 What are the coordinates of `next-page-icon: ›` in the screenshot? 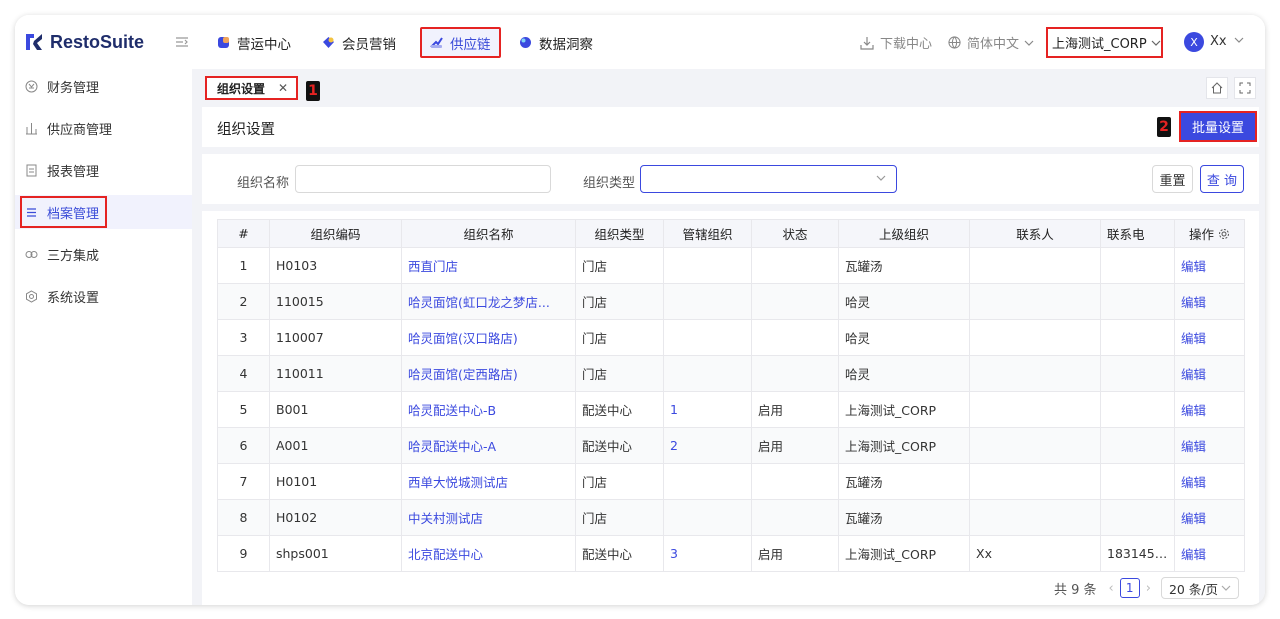 It's located at (1148, 588).